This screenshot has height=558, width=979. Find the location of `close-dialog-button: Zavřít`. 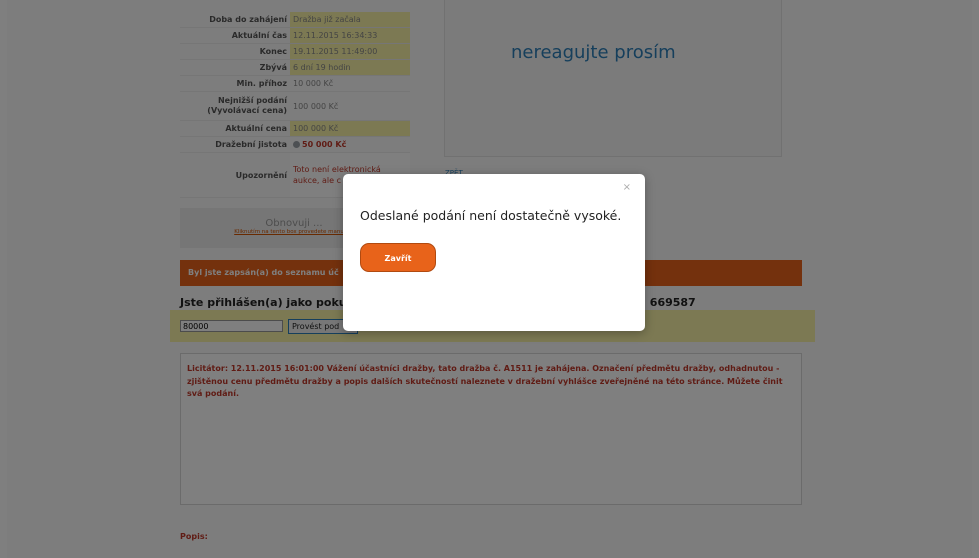

close-dialog-button: Zavřít is located at coordinates (398, 257).